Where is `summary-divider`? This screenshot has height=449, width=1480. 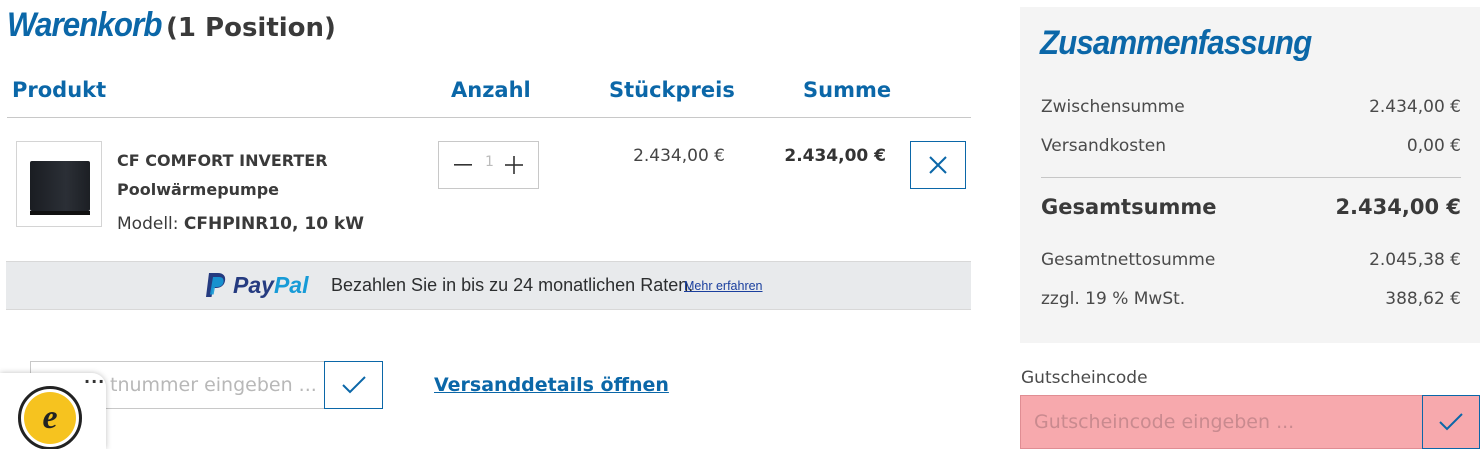 summary-divider is located at coordinates (1251, 177).